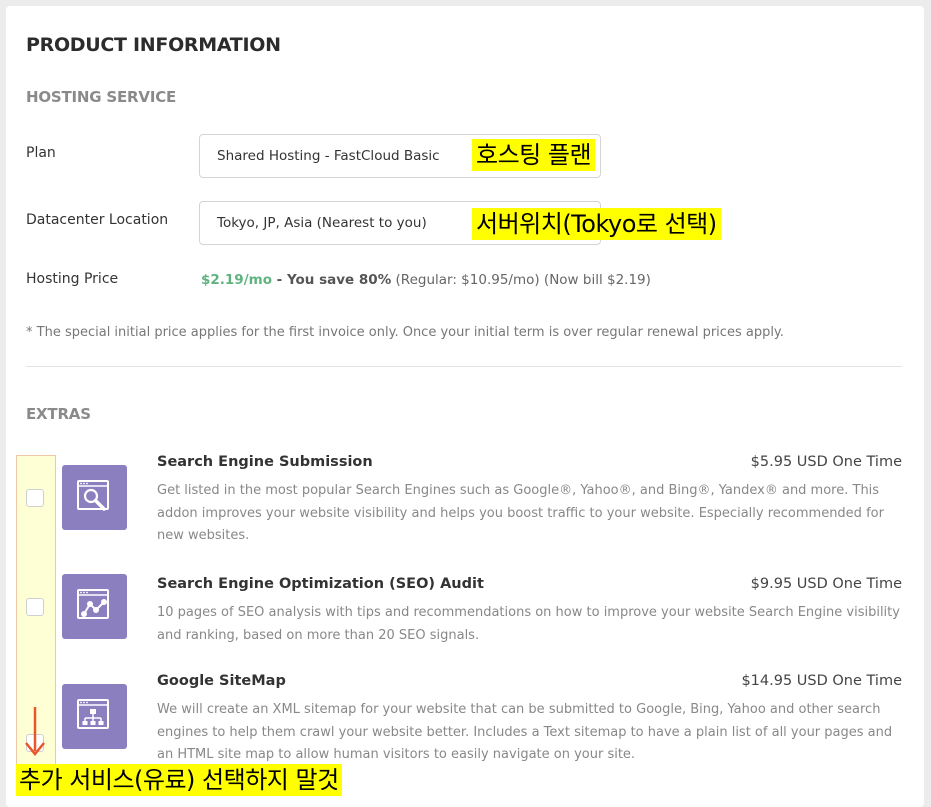 This screenshot has width=931, height=807. Describe the element at coordinates (97, 220) in the screenshot. I see `datacenter-label: Datacenter Location` at that location.